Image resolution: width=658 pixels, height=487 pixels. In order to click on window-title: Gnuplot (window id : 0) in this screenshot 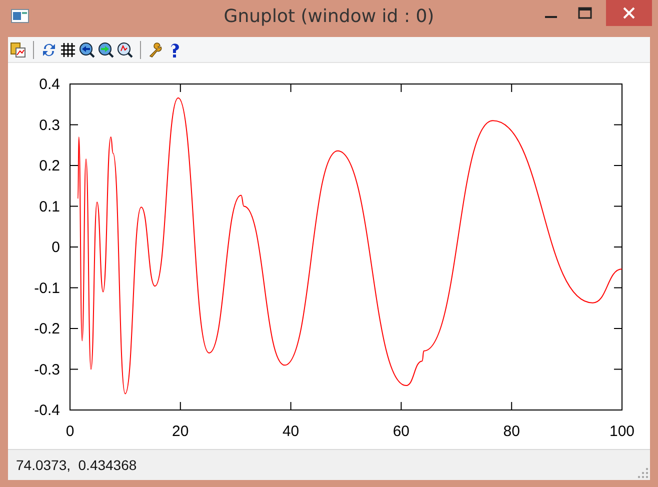, I will do `click(329, 16)`.